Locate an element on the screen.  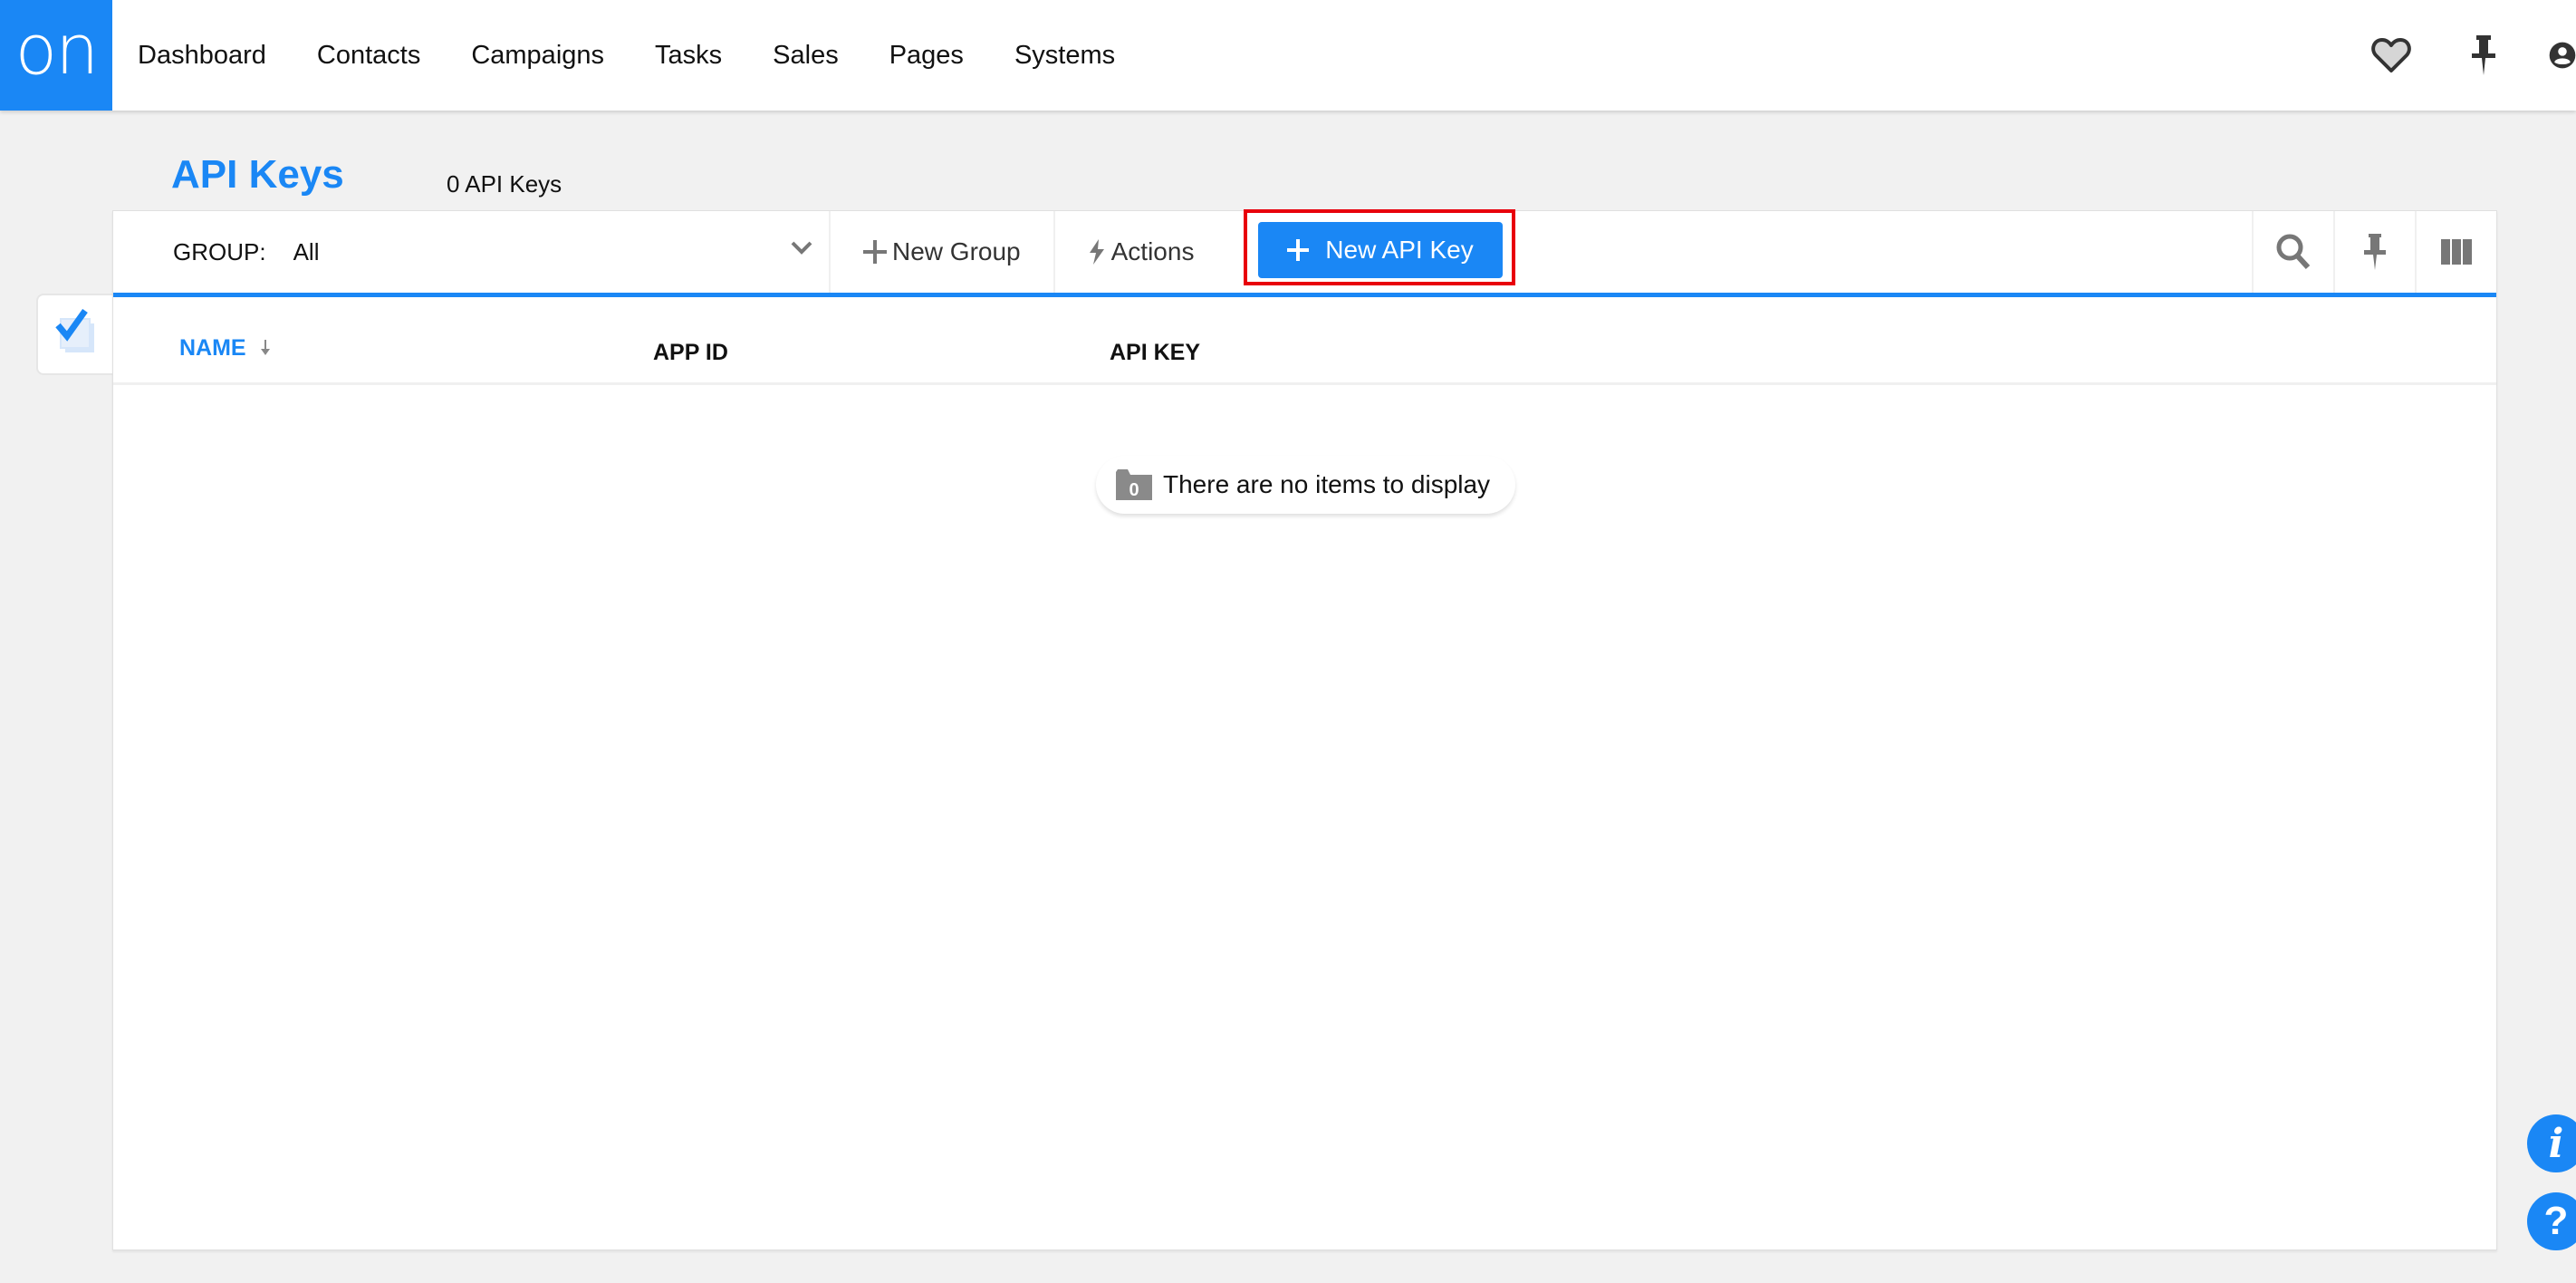
group-value: All is located at coordinates (306, 251).